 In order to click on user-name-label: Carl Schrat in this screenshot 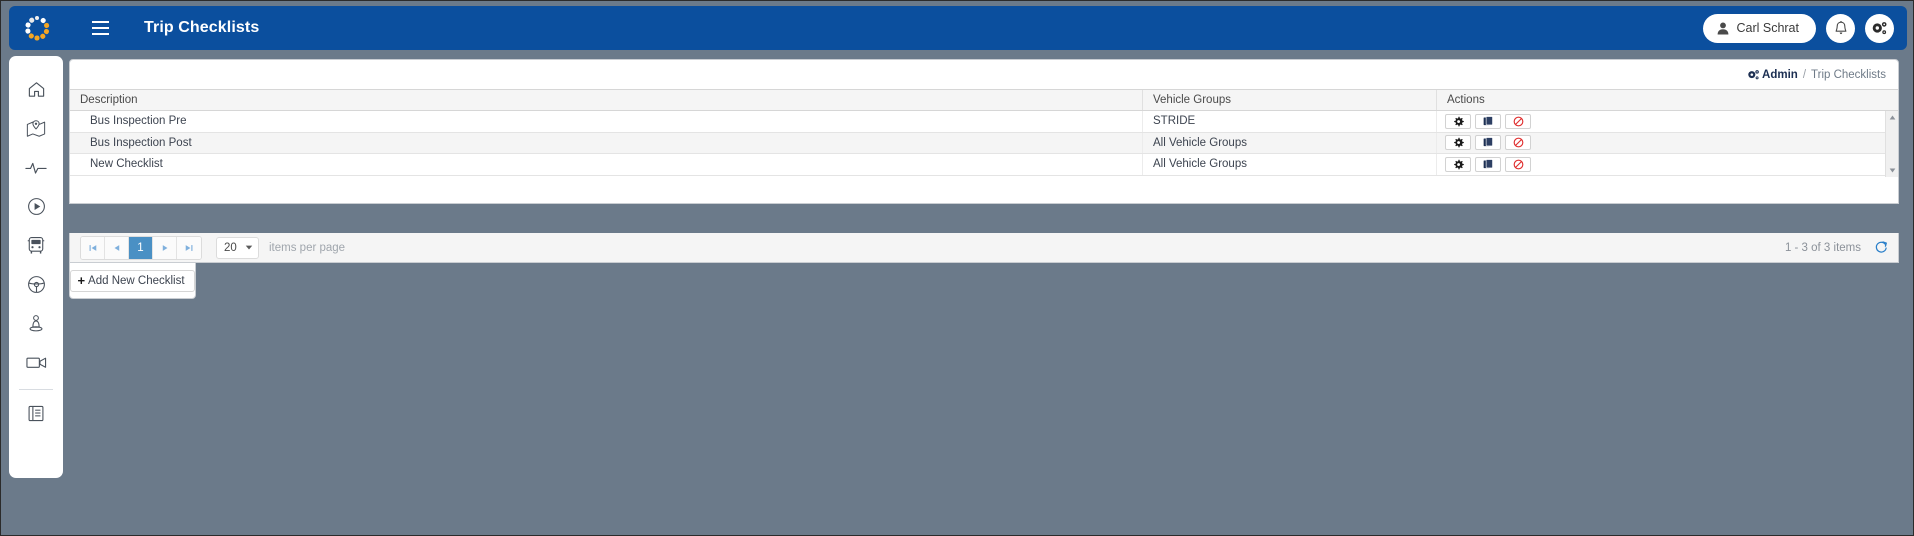, I will do `click(1767, 28)`.